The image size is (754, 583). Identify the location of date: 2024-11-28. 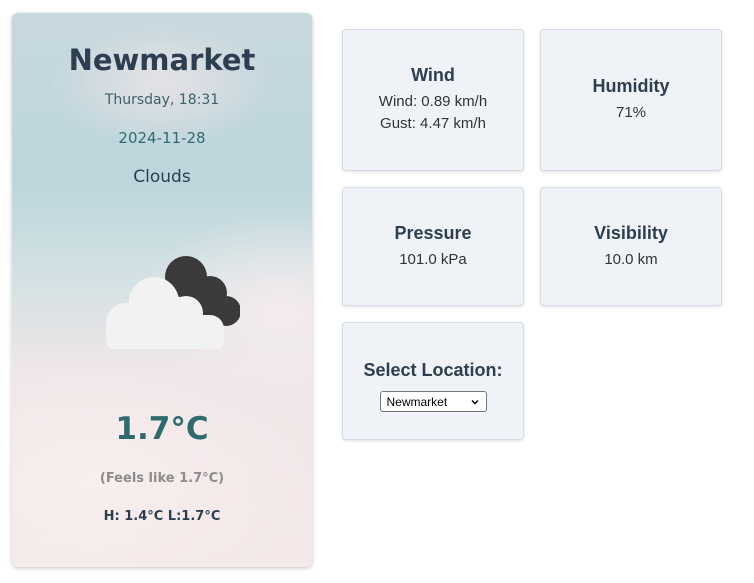
(162, 138).